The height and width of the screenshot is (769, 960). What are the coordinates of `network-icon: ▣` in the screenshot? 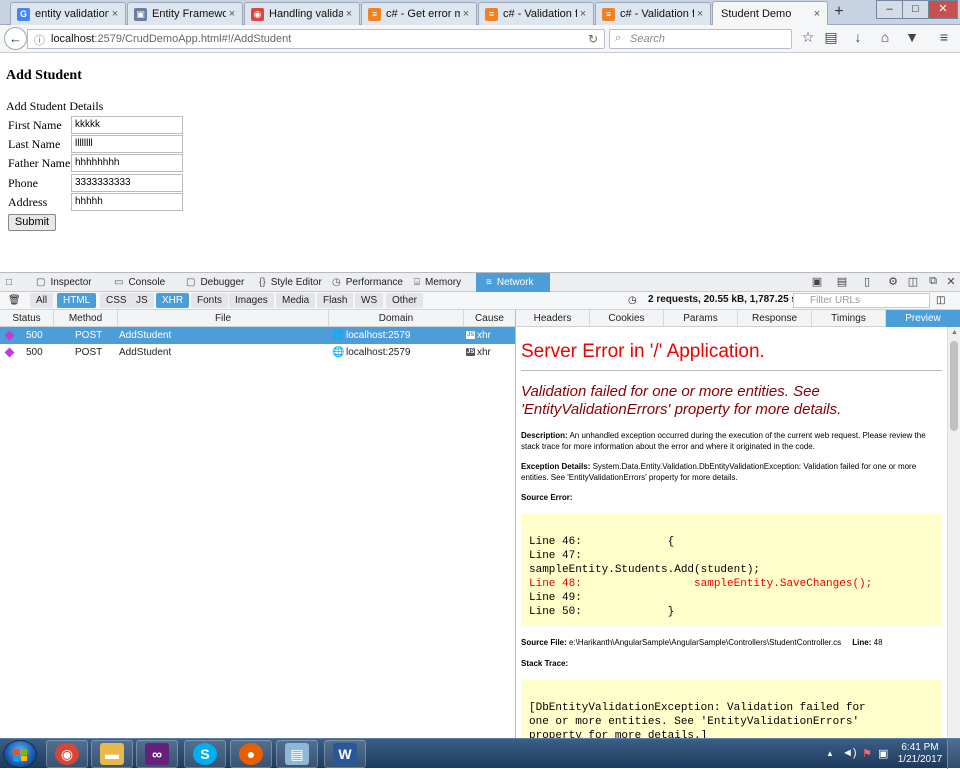 It's located at (883, 753).